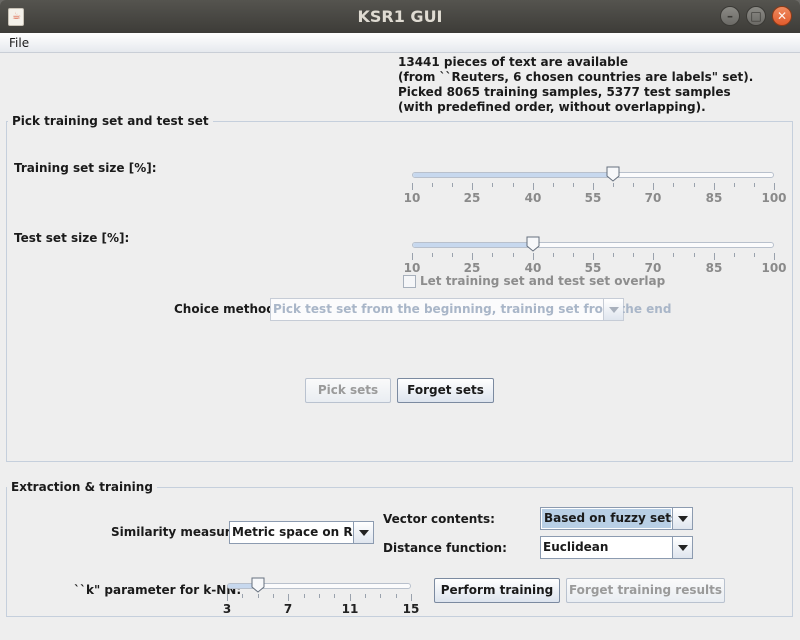 The height and width of the screenshot is (640, 800). What do you see at coordinates (411, 609) in the screenshot?
I see `slider-tick-label: 15` at bounding box center [411, 609].